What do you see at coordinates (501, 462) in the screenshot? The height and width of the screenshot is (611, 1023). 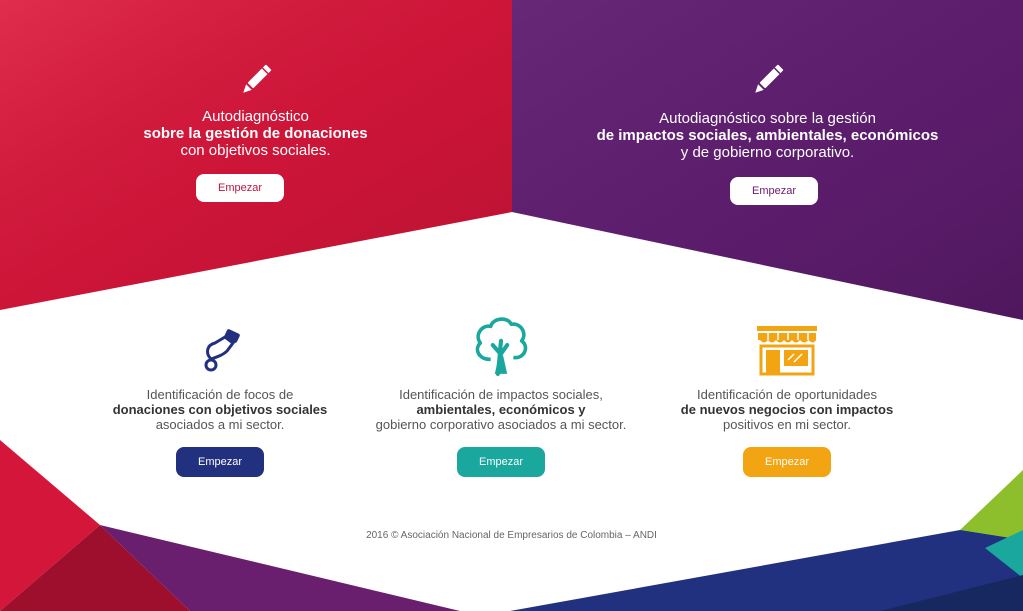 I see `start-button-impactos-sector: Empezar` at bounding box center [501, 462].